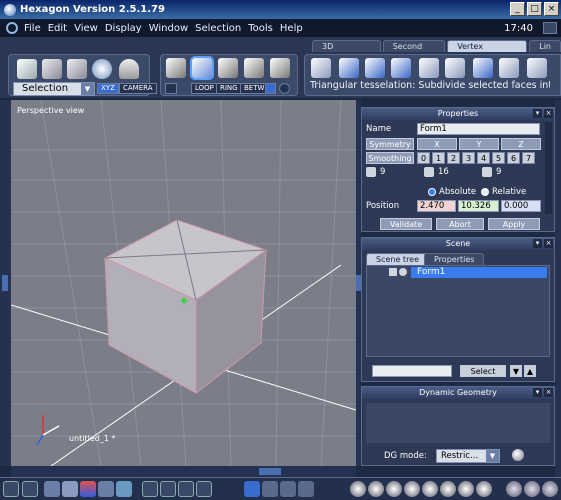 The height and width of the screenshot is (500, 561). What do you see at coordinates (548, 168) in the screenshot?
I see `properties-scrollbar` at bounding box center [548, 168].